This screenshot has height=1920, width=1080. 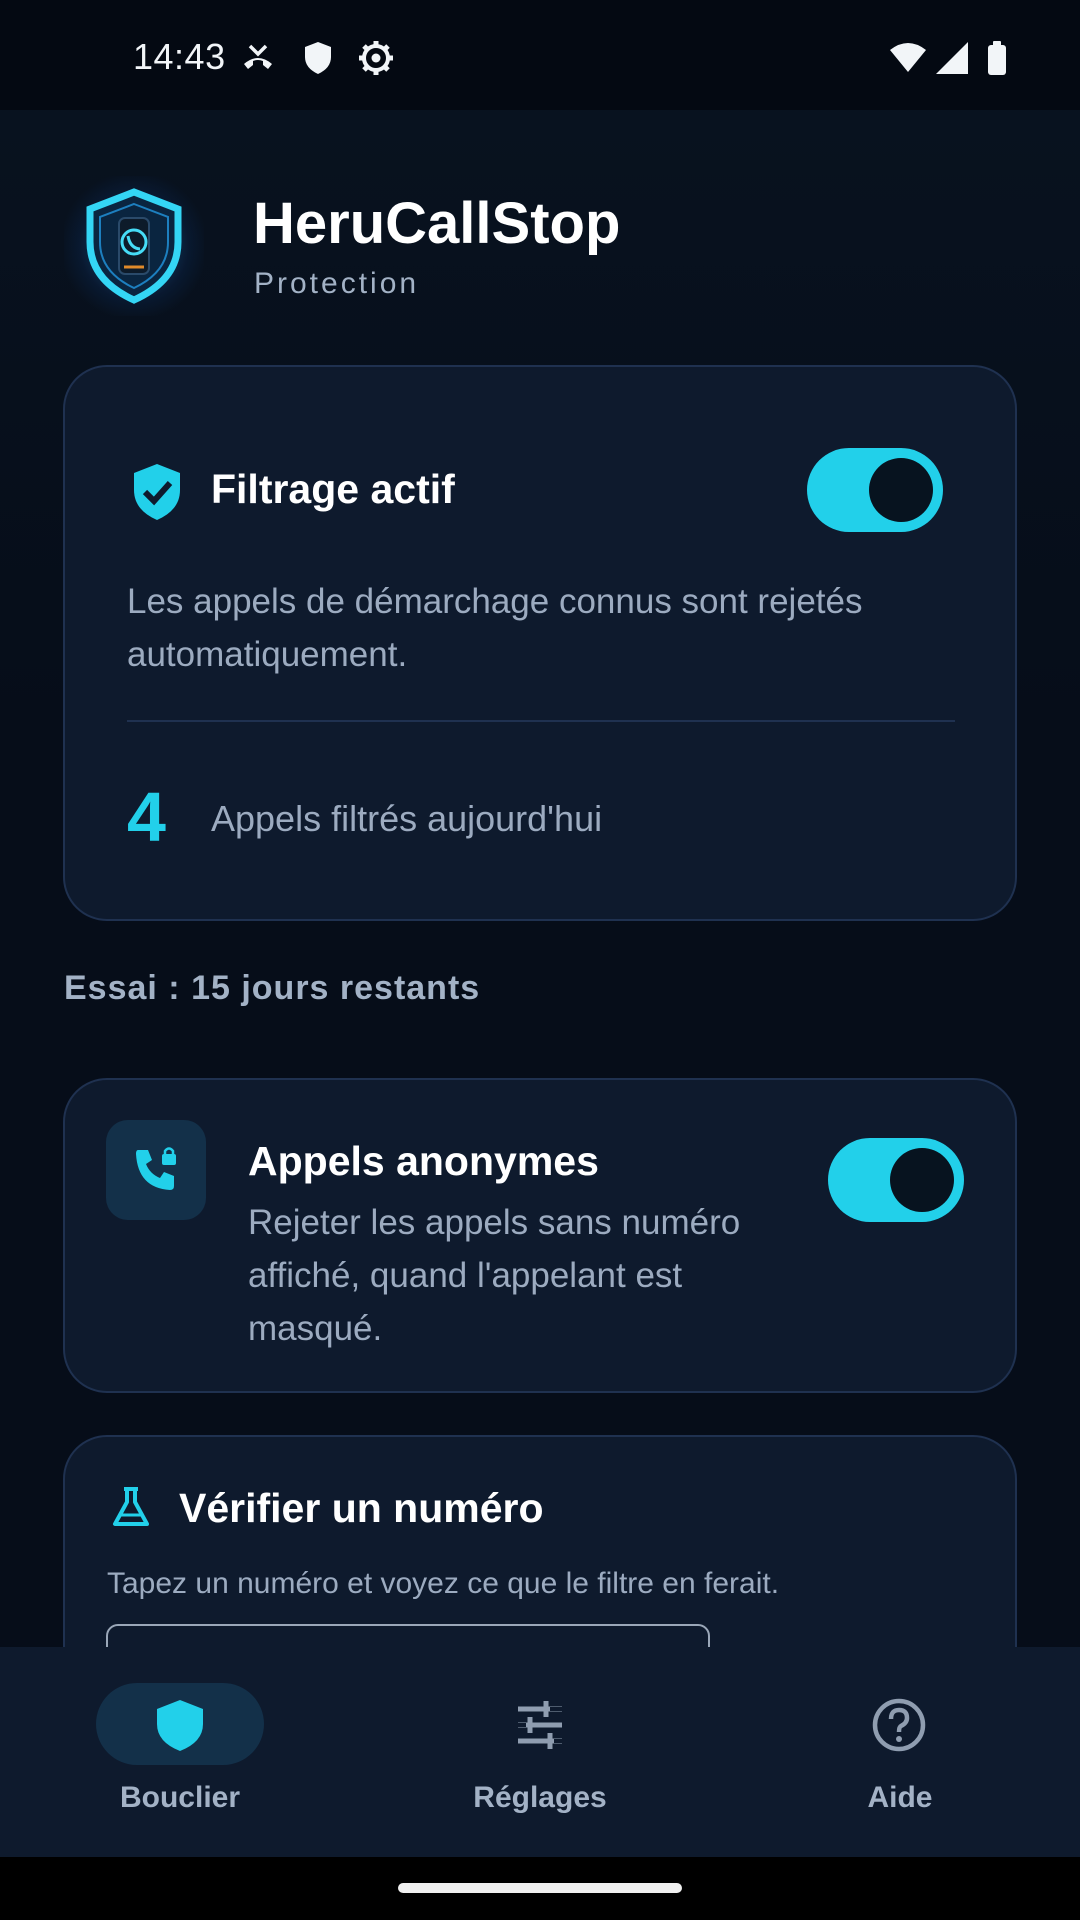 What do you see at coordinates (952, 58) in the screenshot?
I see `cell-signal-icon` at bounding box center [952, 58].